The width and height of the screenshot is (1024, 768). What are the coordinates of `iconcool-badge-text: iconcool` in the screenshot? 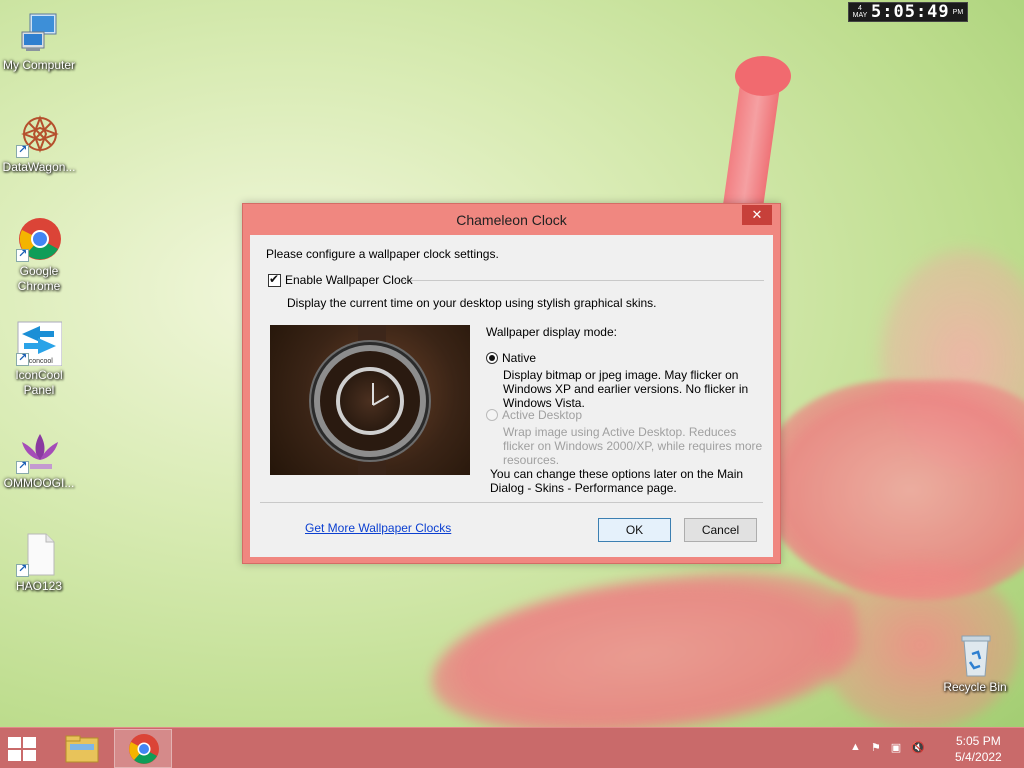 It's located at (40, 361).